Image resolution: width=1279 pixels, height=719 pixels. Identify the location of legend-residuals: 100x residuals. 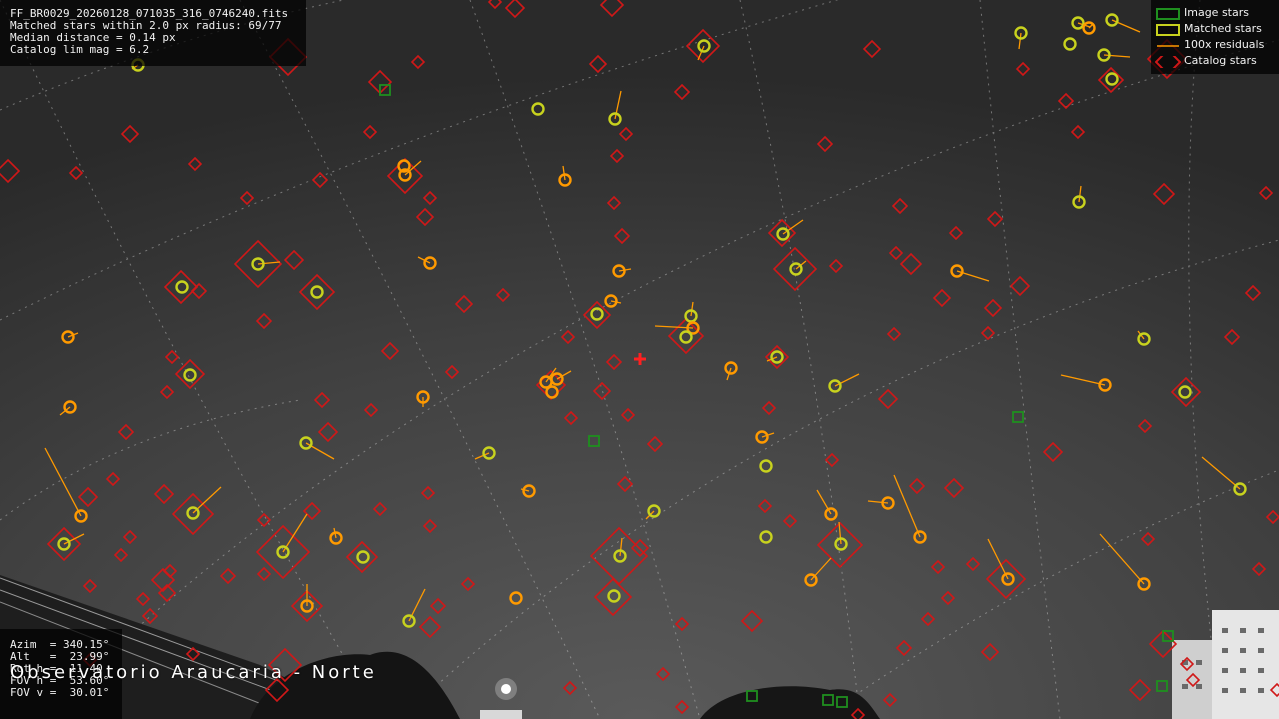
(1215, 46).